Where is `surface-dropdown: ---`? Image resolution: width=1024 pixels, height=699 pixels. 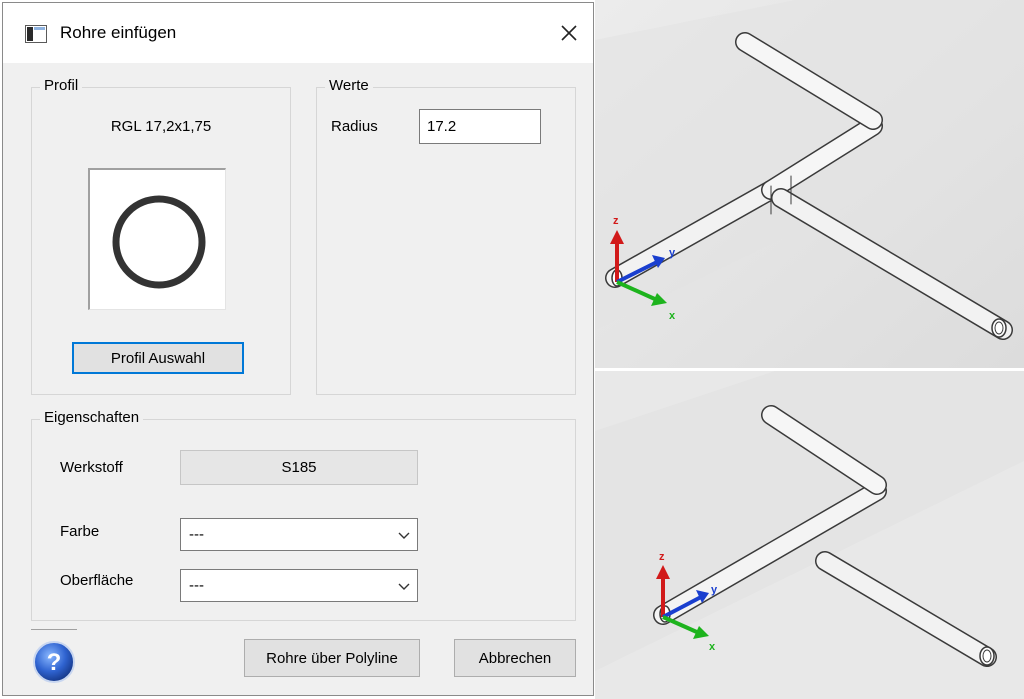 surface-dropdown: --- is located at coordinates (299, 585).